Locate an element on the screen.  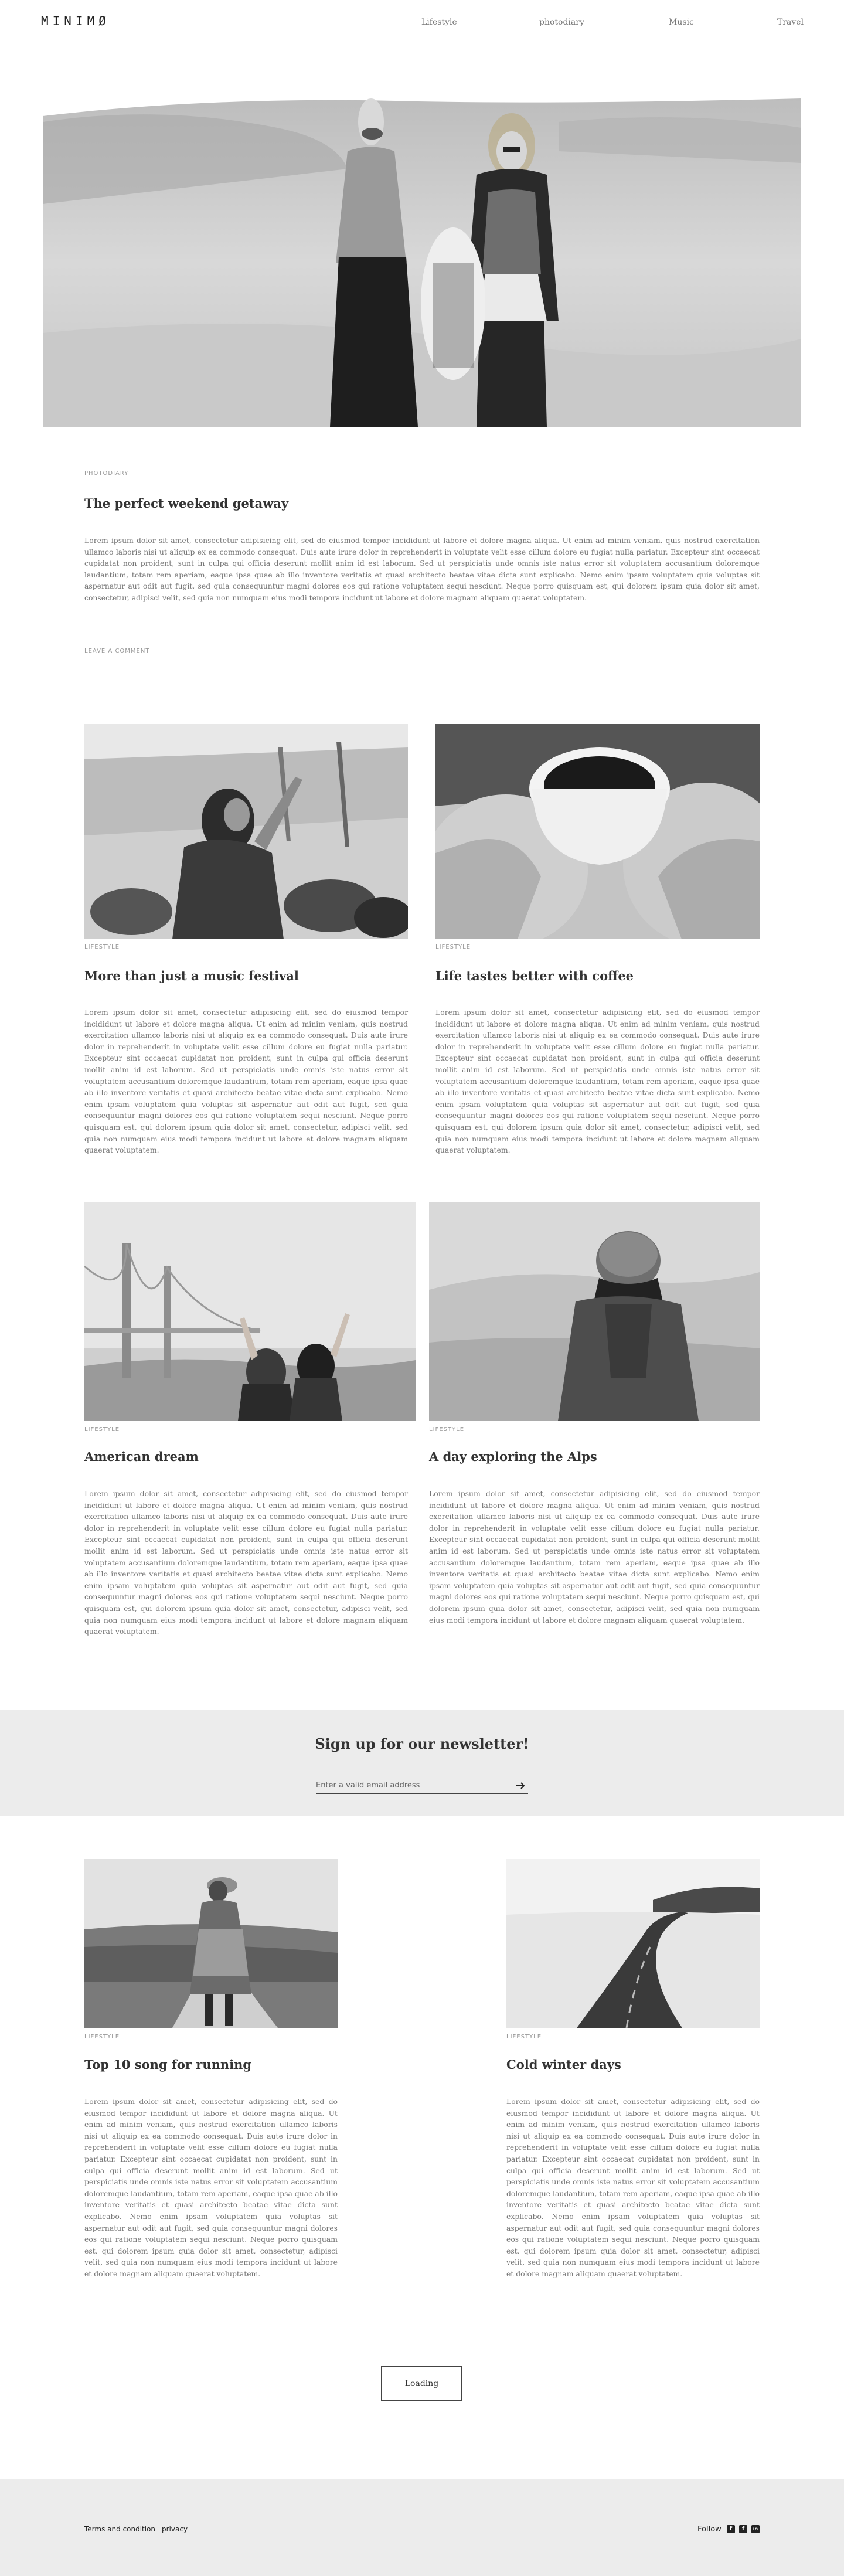
follow-label: Follow is located at coordinates (710, 2530).